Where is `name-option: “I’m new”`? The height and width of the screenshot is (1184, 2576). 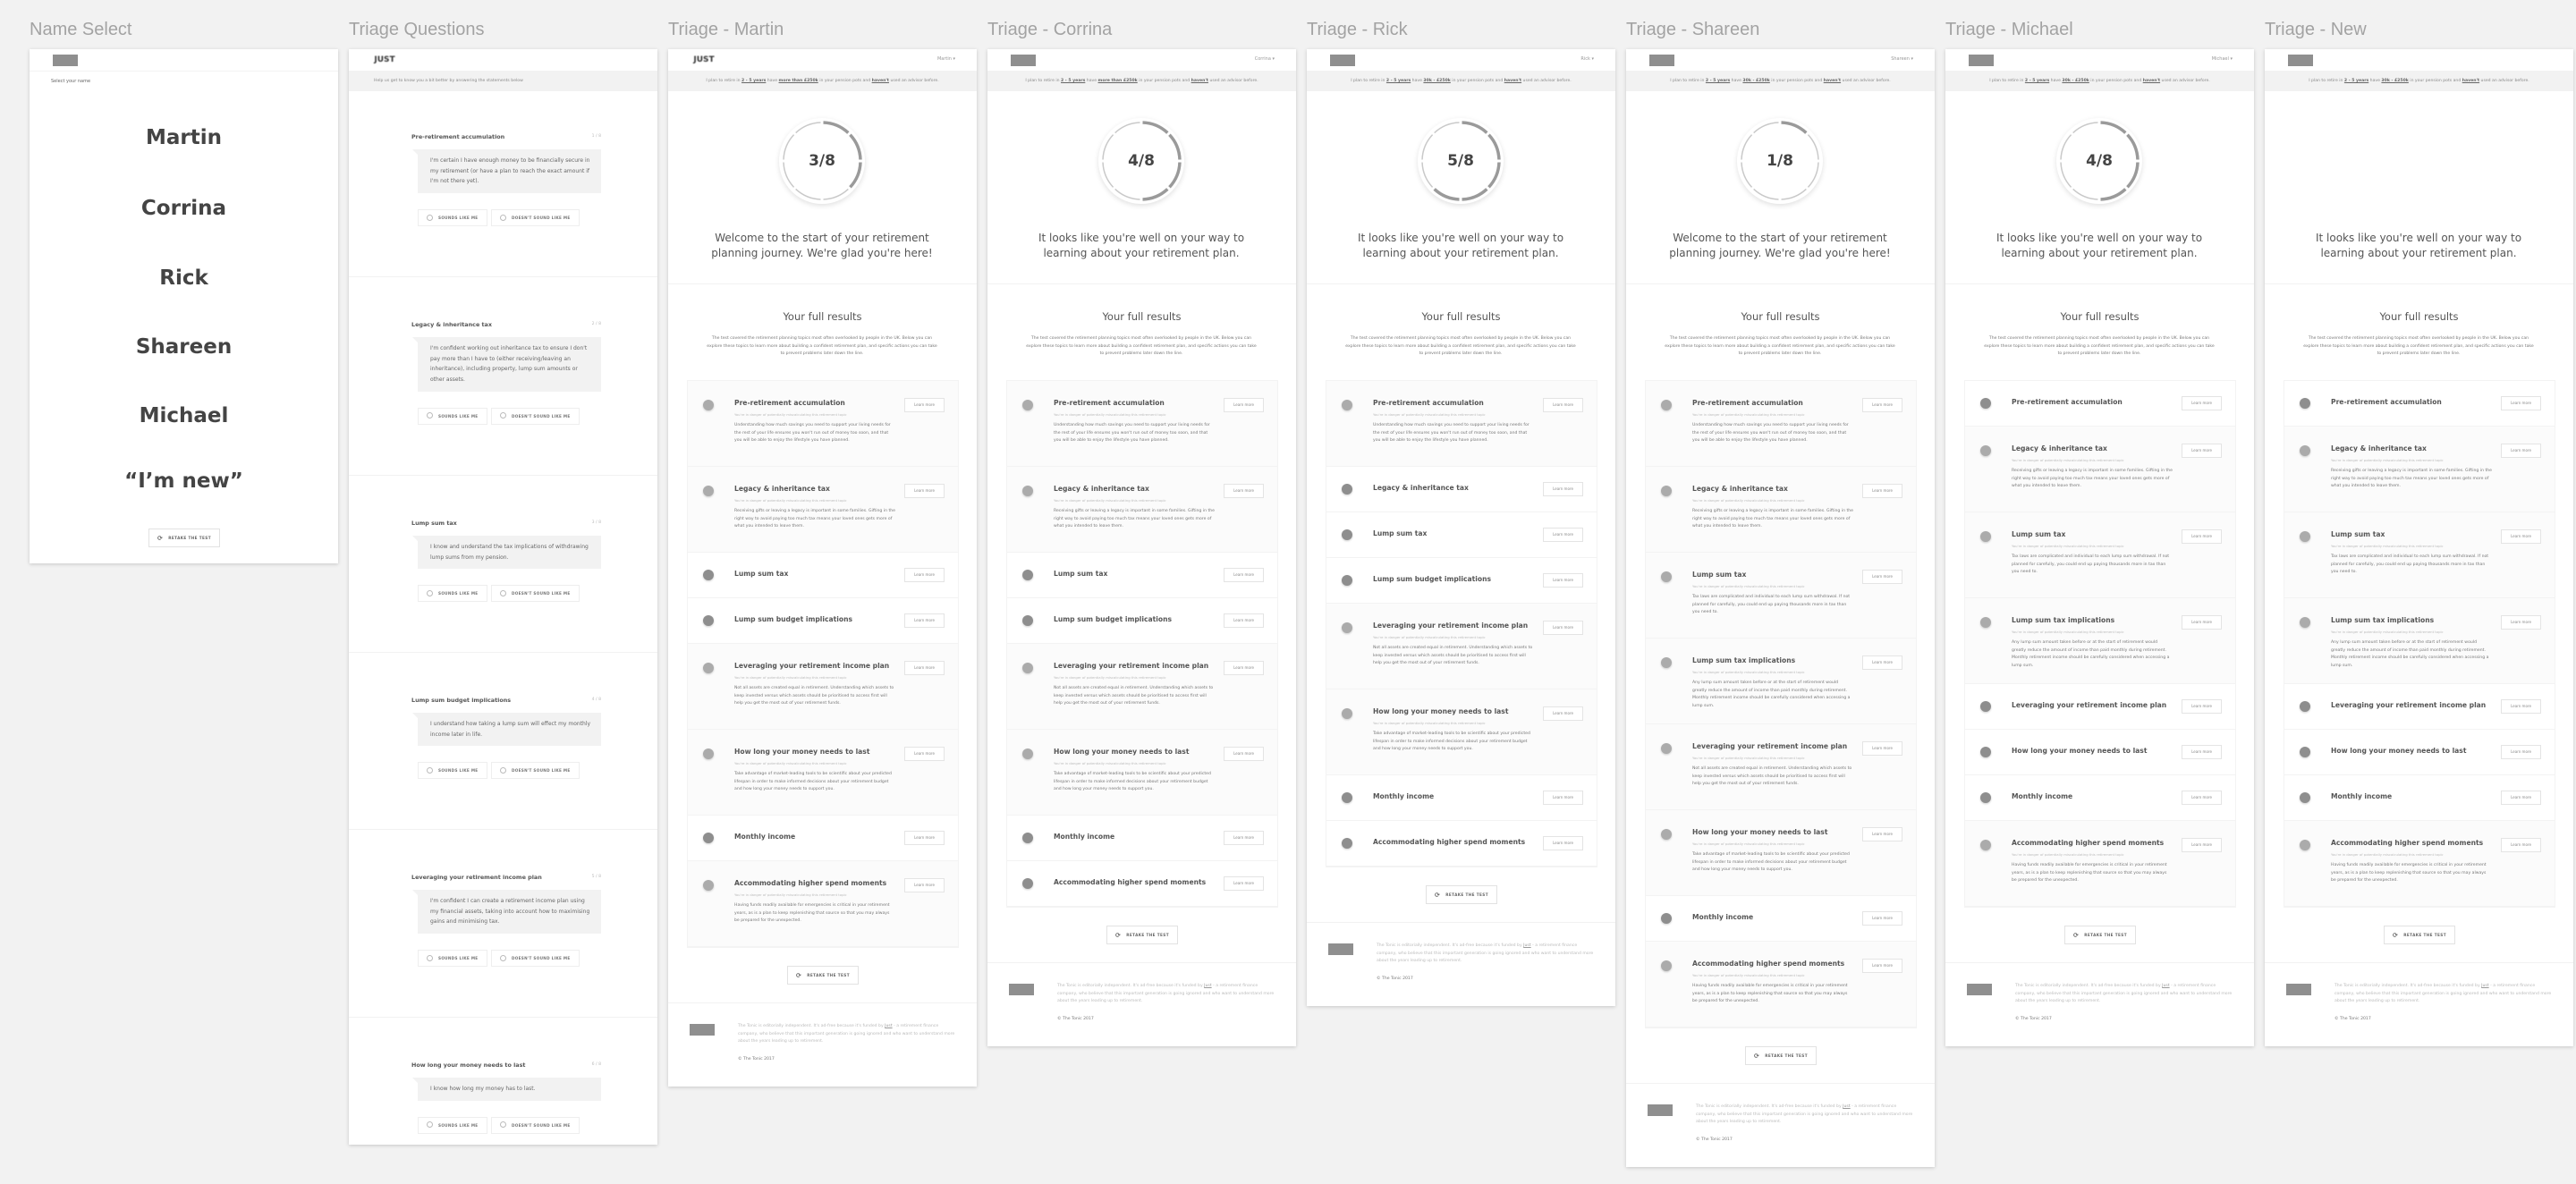 name-option: “I’m new” is located at coordinates (184, 481).